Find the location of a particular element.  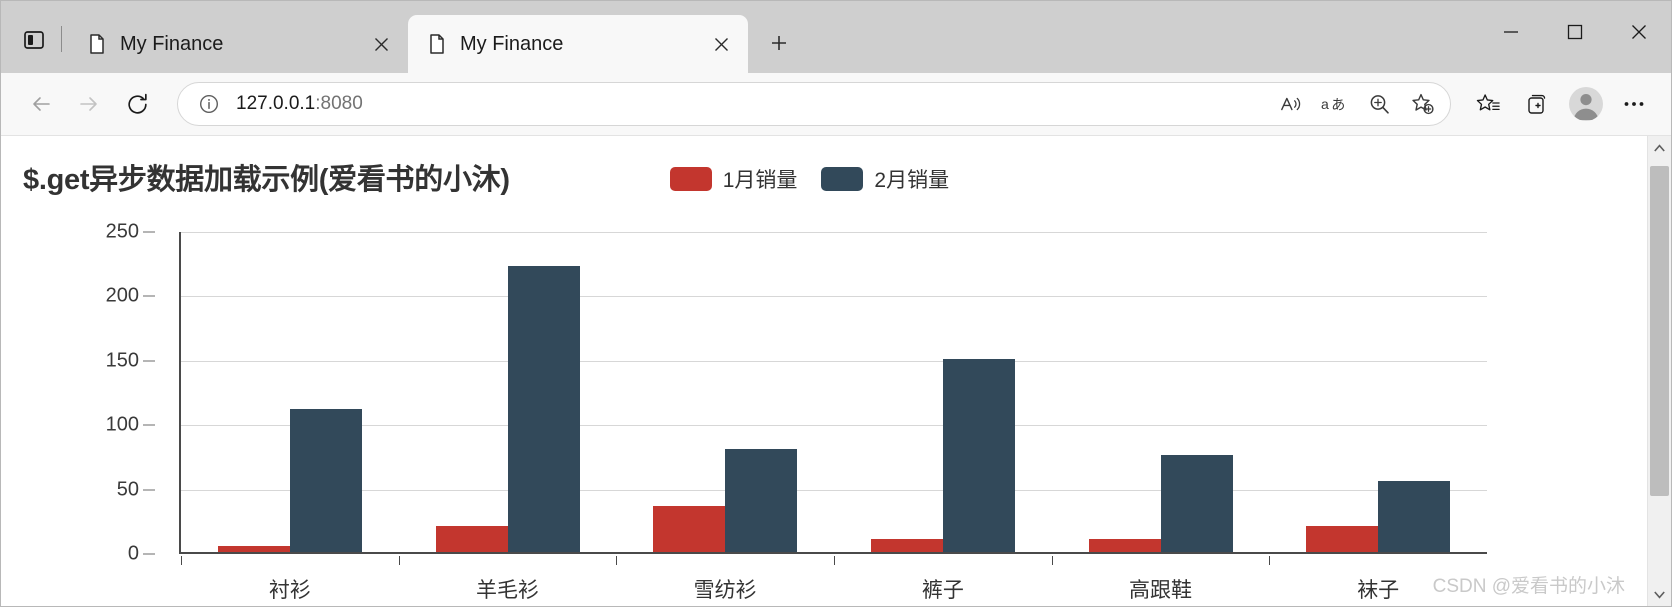

x-axis-tick-label: 雪纺衫 is located at coordinates (725, 581).